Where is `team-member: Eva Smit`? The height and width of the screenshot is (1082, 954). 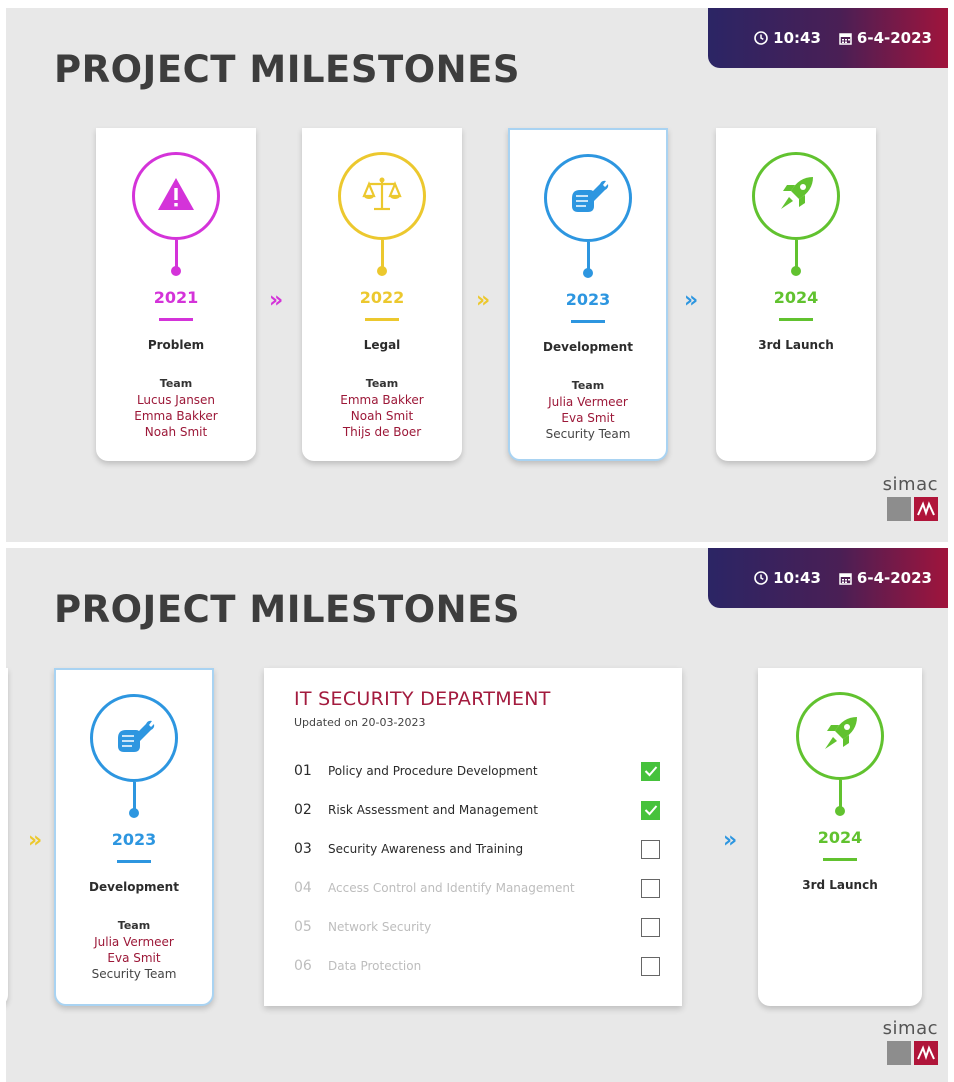 team-member: Eva Smit is located at coordinates (588, 418).